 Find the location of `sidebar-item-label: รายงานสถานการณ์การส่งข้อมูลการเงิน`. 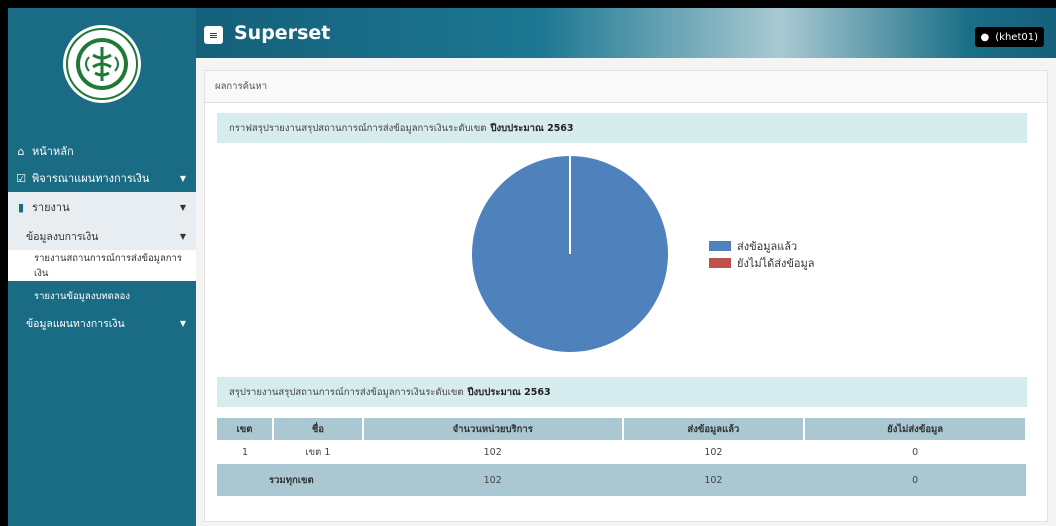

sidebar-item-label: รายงานสถานการณ์การส่งข้อมูลการเงิน is located at coordinates (108, 265).